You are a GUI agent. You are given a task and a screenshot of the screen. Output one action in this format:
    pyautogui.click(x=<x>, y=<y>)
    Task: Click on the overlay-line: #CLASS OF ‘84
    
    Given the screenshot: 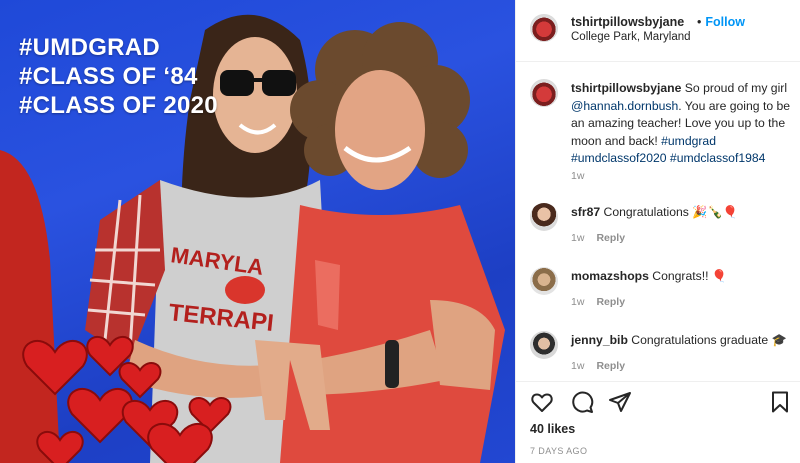 What is the action you would take?
    pyautogui.click(x=108, y=76)
    